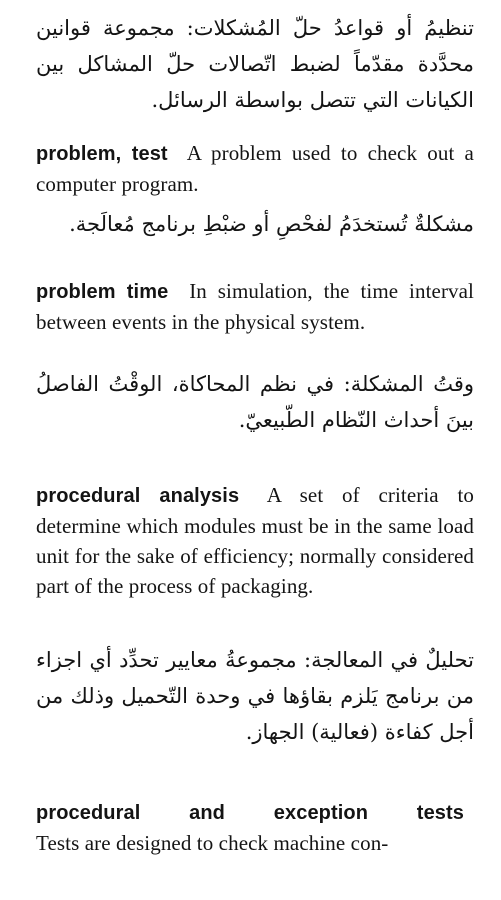 The image size is (501, 900). I want to click on entry-term: procedural and exception tests, so click(250, 813).